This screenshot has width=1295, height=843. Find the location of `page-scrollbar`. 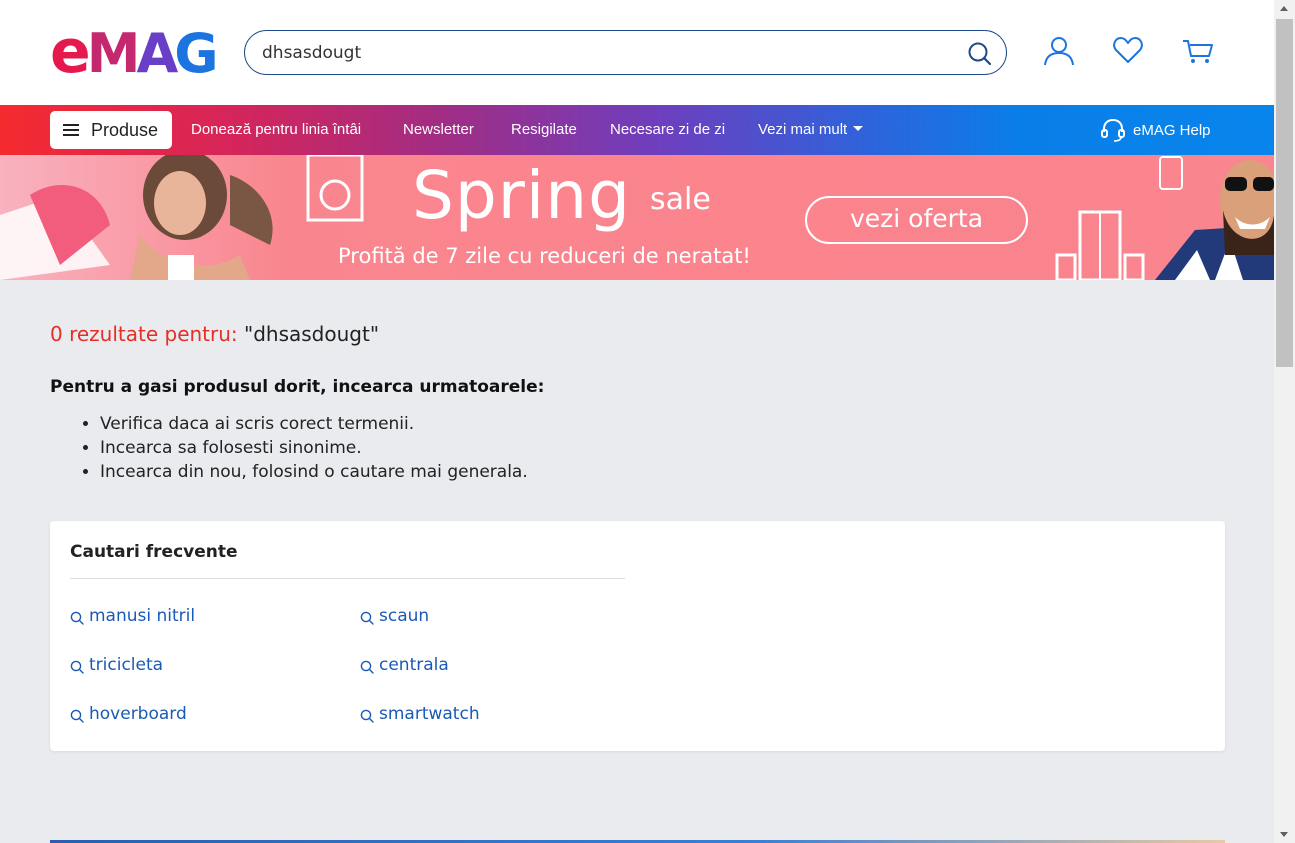

page-scrollbar is located at coordinates (1284, 421).